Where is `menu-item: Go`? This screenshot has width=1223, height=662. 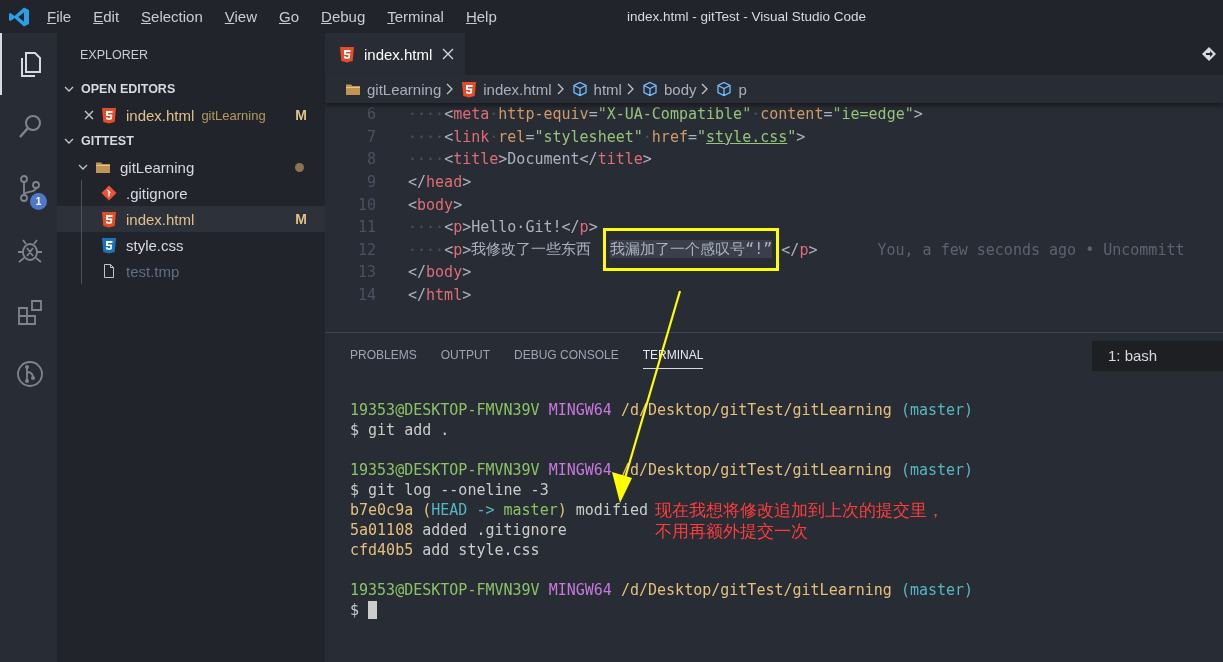
menu-item: Go is located at coordinates (289, 16).